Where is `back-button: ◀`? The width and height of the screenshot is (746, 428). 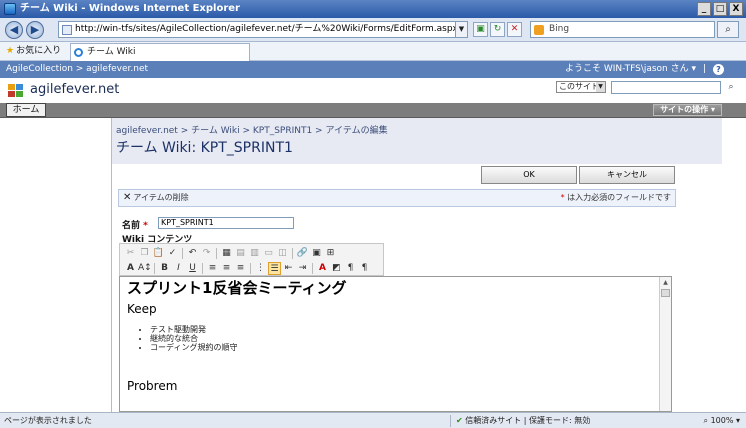
back-button: ◀ is located at coordinates (14, 30).